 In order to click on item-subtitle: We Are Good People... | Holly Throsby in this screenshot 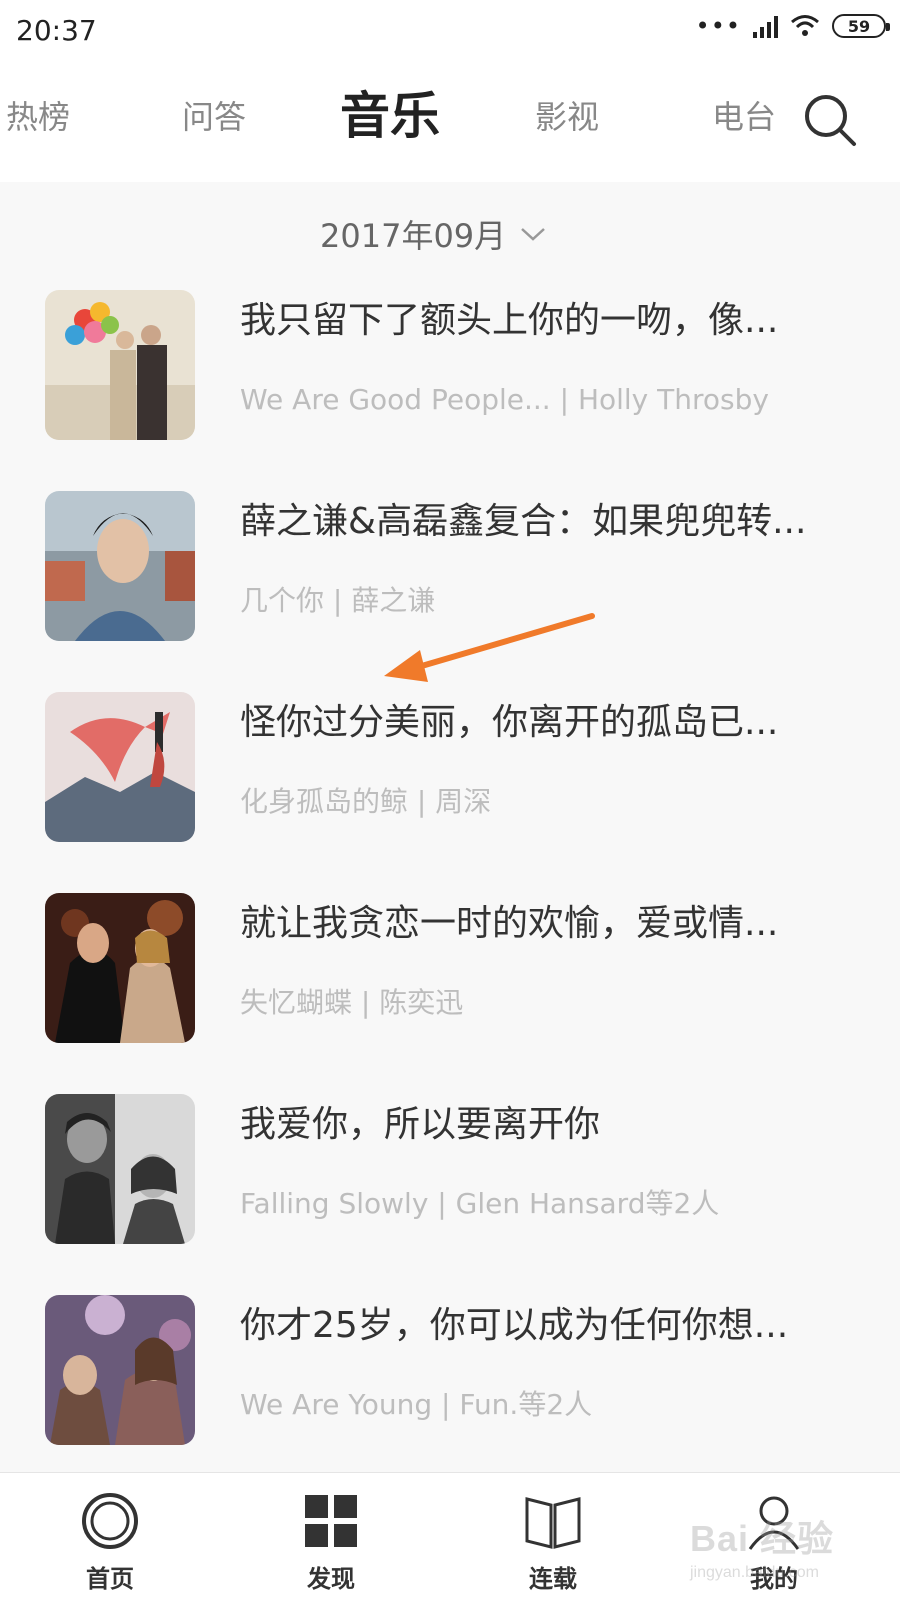, I will do `click(504, 399)`.